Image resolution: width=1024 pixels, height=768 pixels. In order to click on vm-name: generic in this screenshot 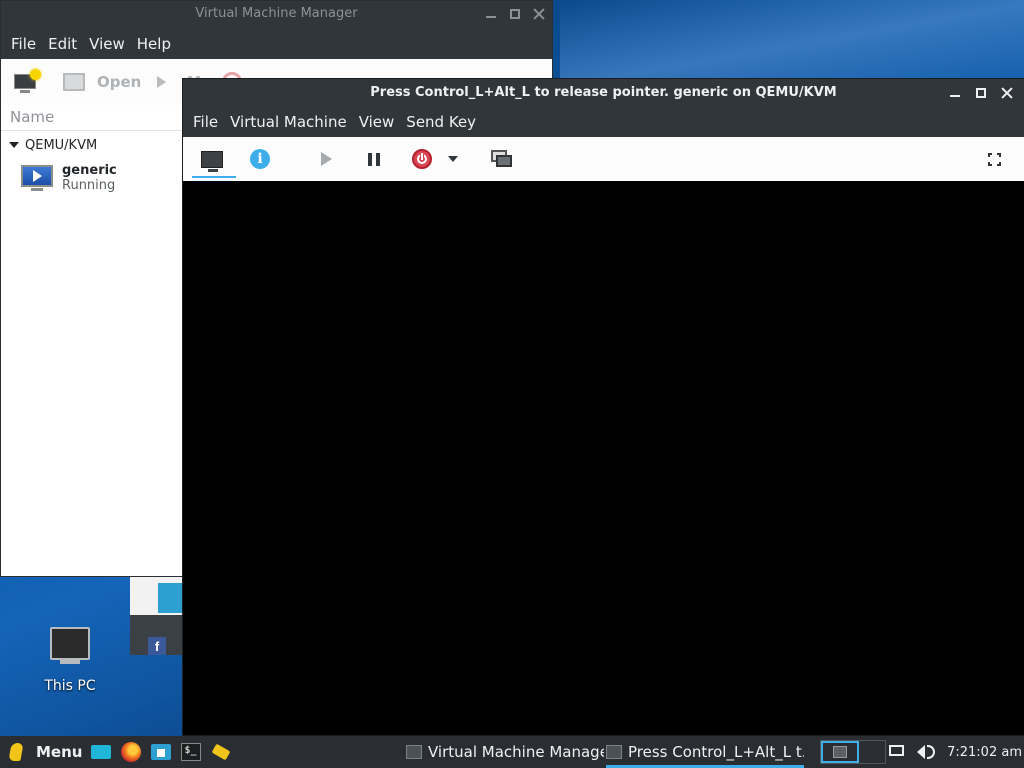, I will do `click(89, 170)`.